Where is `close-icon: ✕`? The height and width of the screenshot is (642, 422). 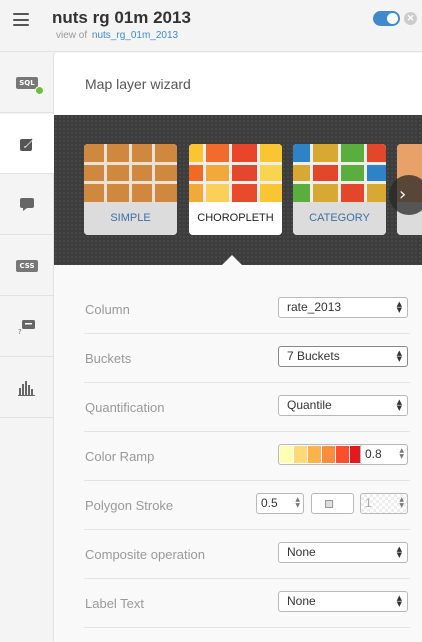
close-icon: ✕ is located at coordinates (410, 18).